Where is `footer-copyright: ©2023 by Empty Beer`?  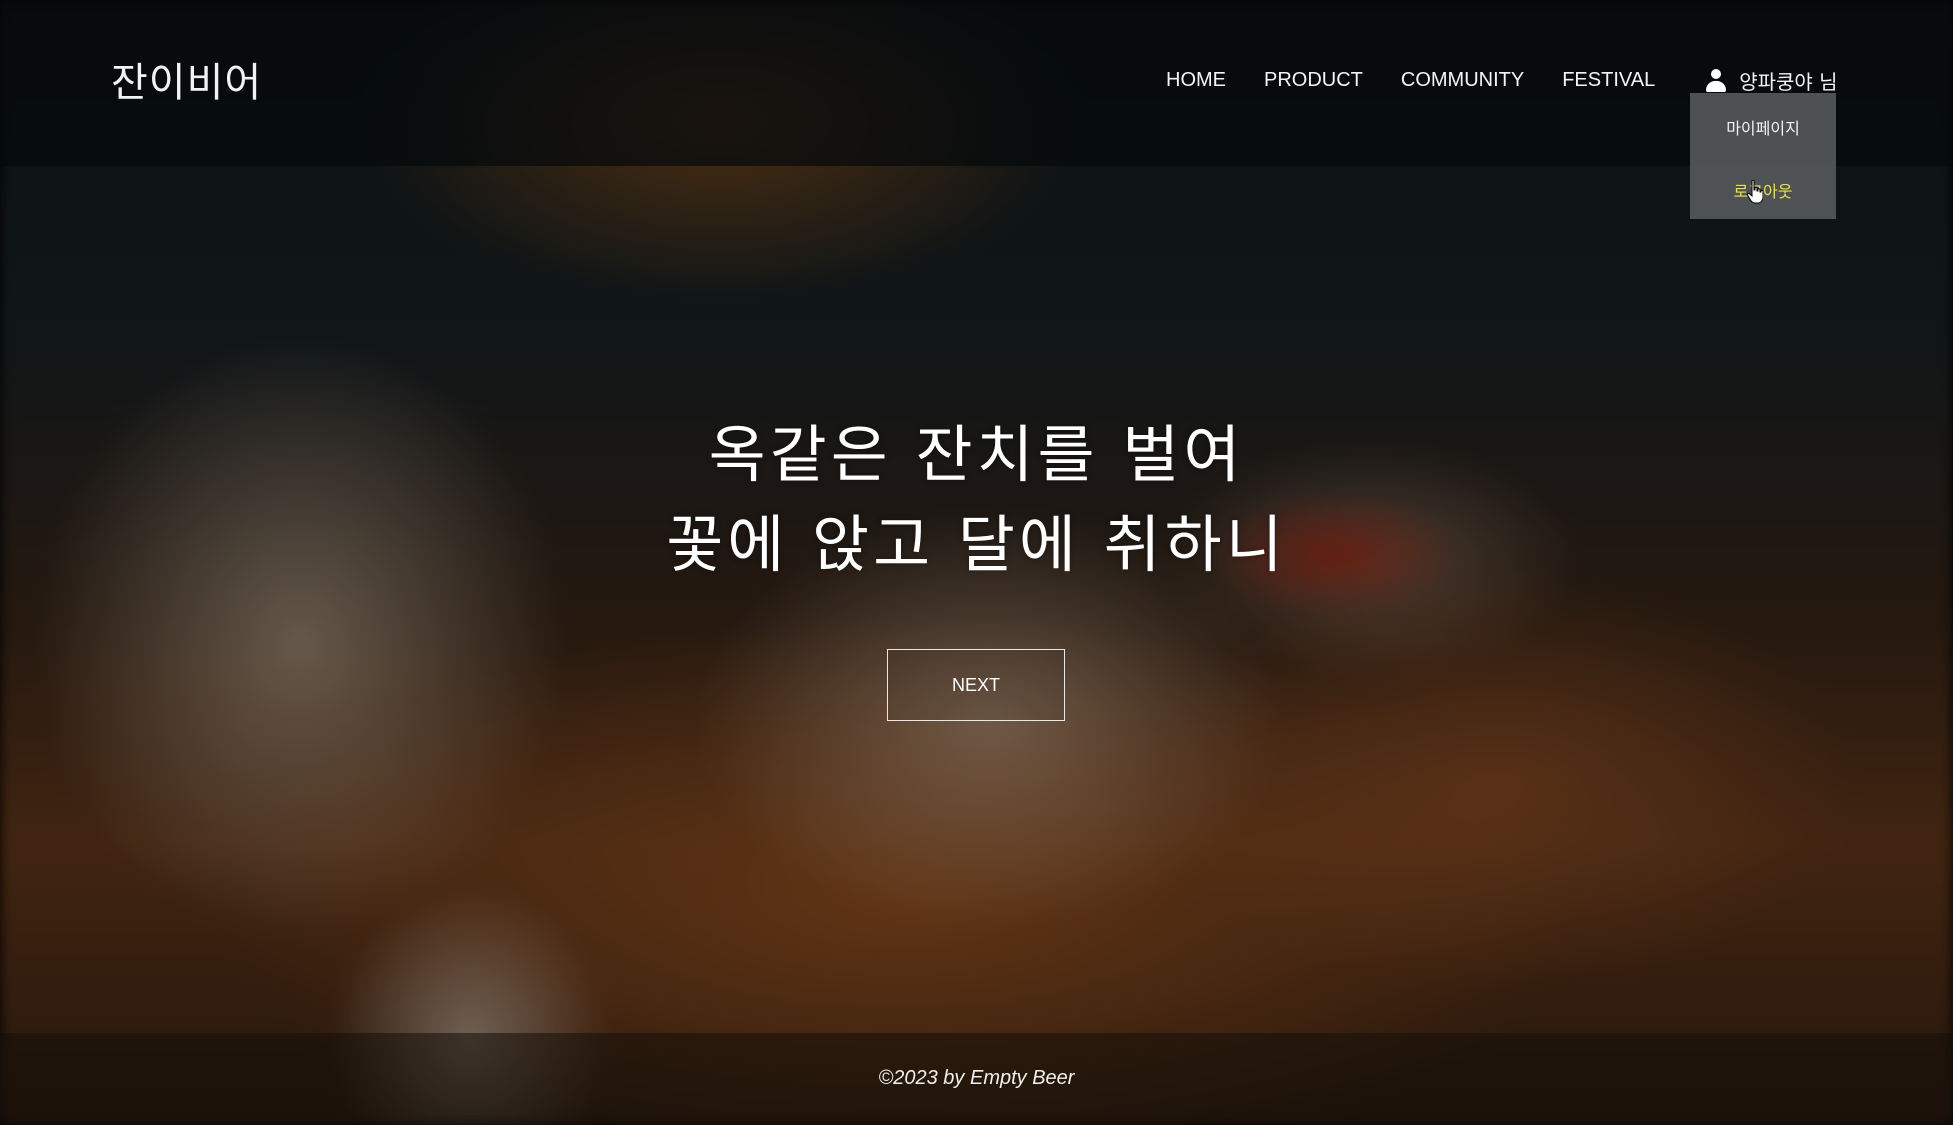 footer-copyright: ©2023 by Empty Beer is located at coordinates (976, 1078).